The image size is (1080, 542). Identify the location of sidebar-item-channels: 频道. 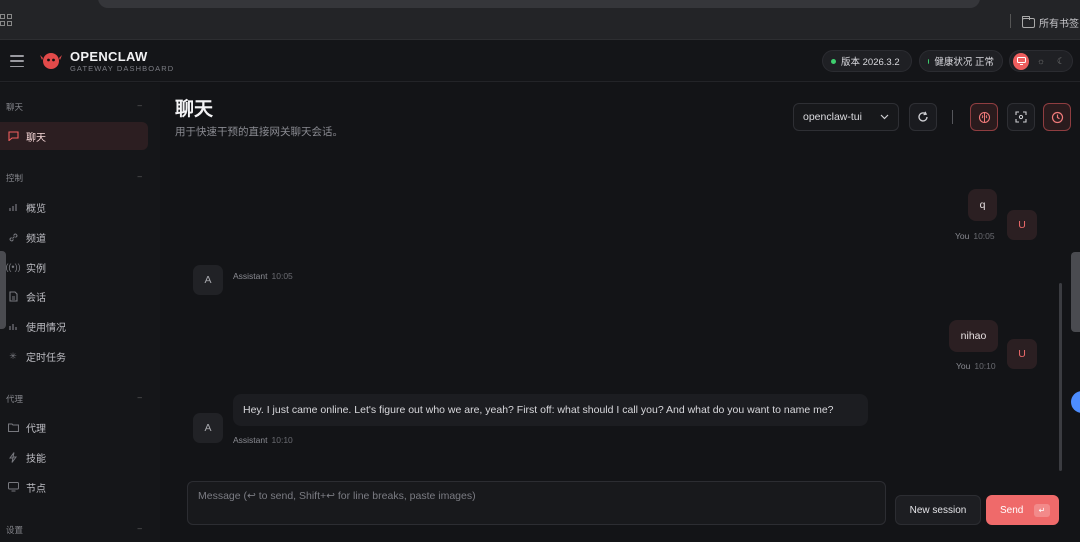
(74, 237).